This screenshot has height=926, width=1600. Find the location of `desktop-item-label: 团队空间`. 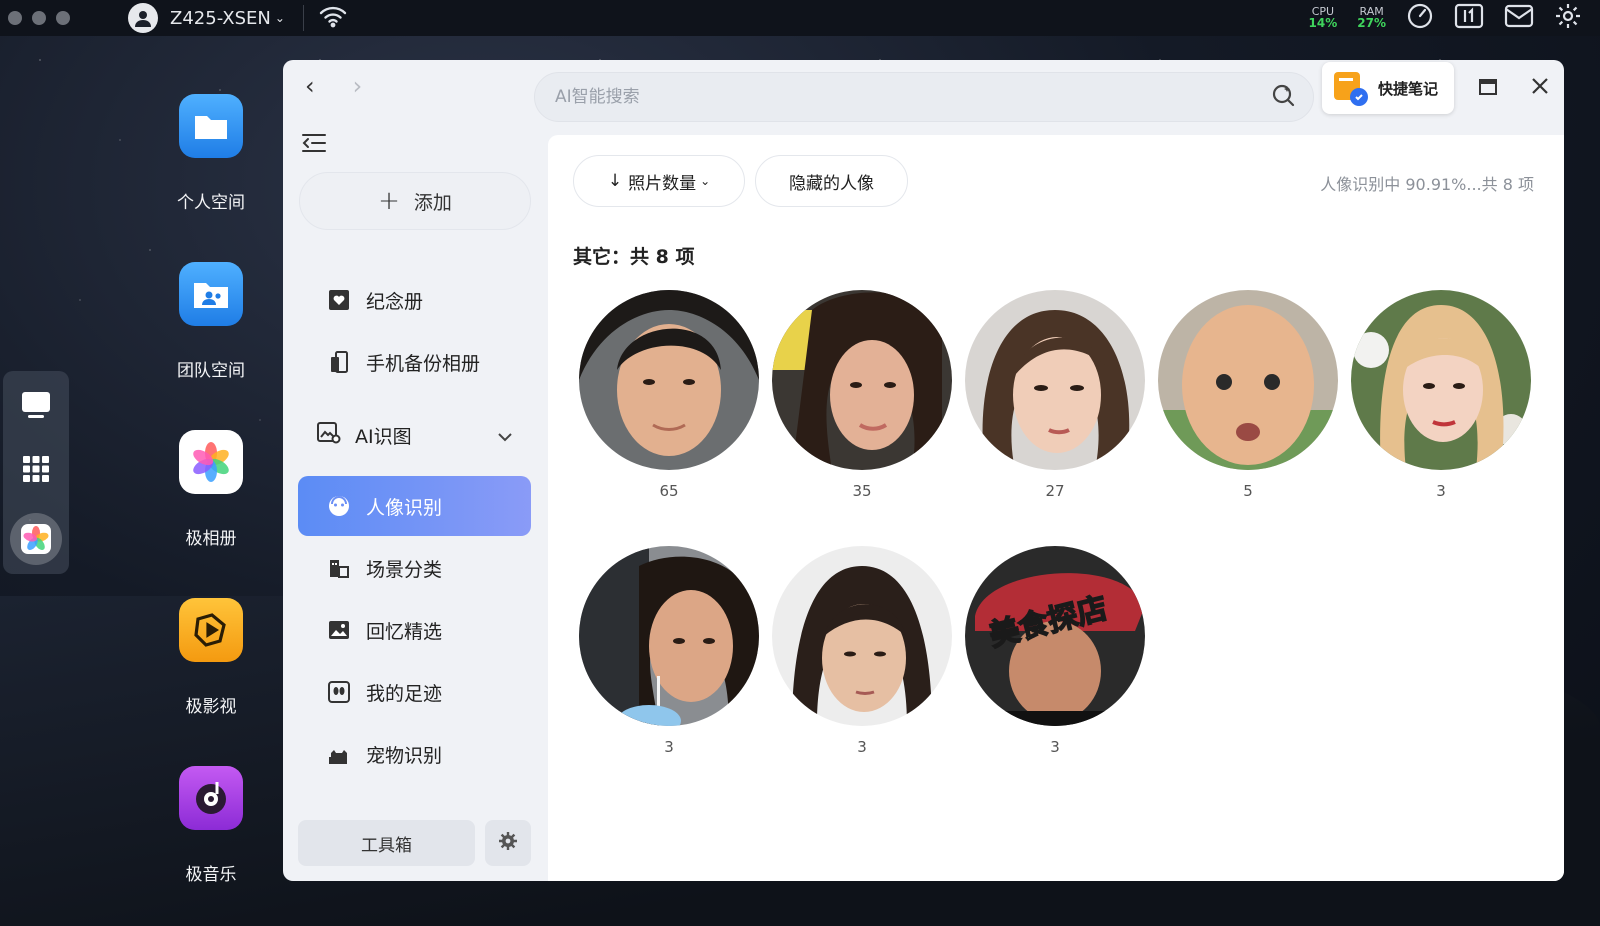

desktop-item-label: 团队空间 is located at coordinates (211, 371).